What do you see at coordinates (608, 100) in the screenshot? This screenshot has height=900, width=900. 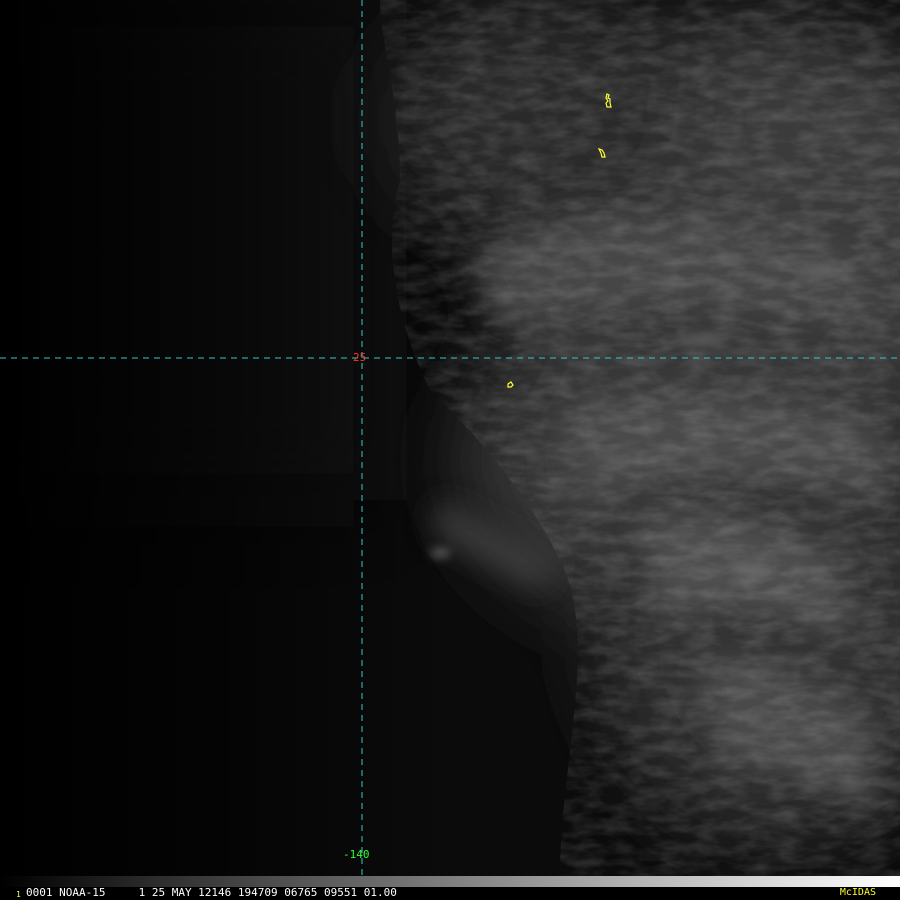 I see `island-outline-north` at bounding box center [608, 100].